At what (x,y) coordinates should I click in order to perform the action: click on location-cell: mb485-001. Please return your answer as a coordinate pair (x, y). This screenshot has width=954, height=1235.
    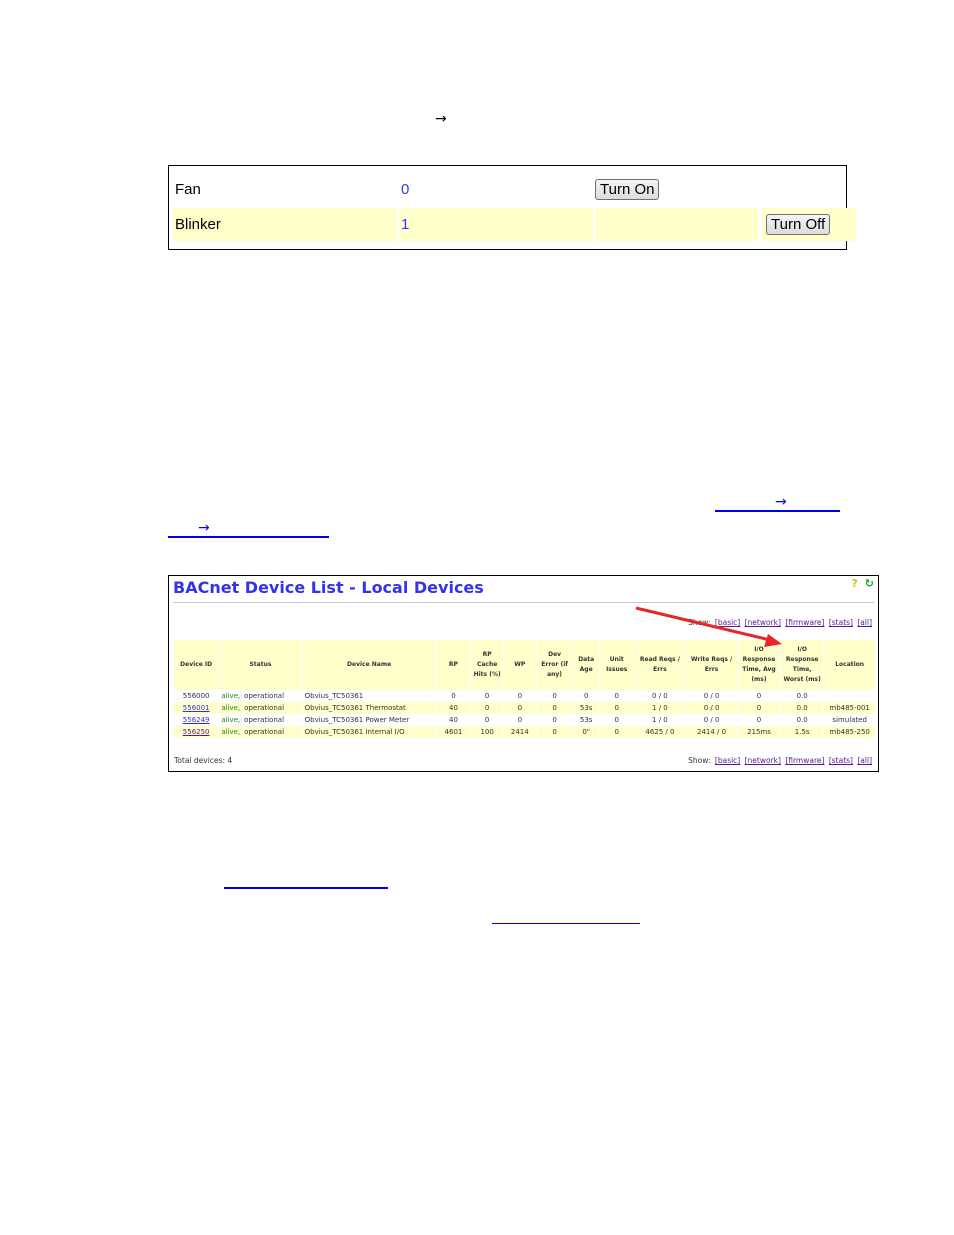
    Looking at the image, I should click on (849, 708).